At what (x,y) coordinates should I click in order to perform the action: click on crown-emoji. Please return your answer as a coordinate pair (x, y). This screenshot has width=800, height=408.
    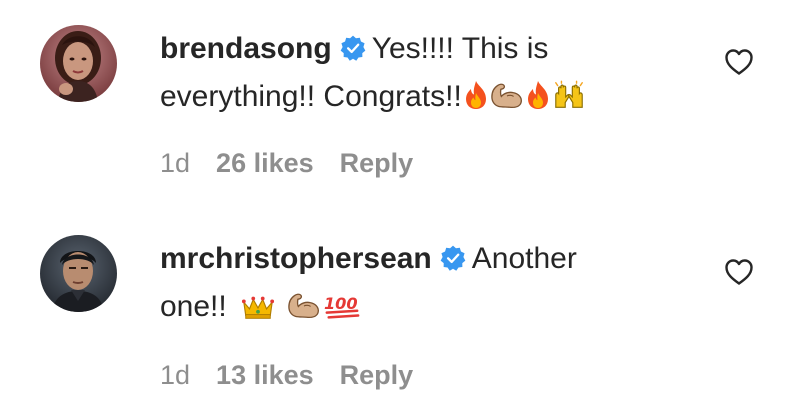
    Looking at the image, I should click on (258, 310).